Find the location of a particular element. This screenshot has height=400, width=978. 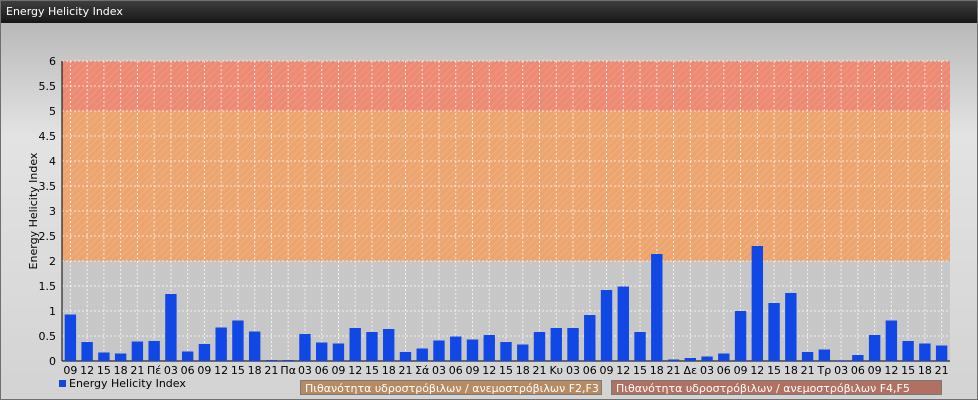

legend: Energy Helicity Index is located at coordinates (122, 383).